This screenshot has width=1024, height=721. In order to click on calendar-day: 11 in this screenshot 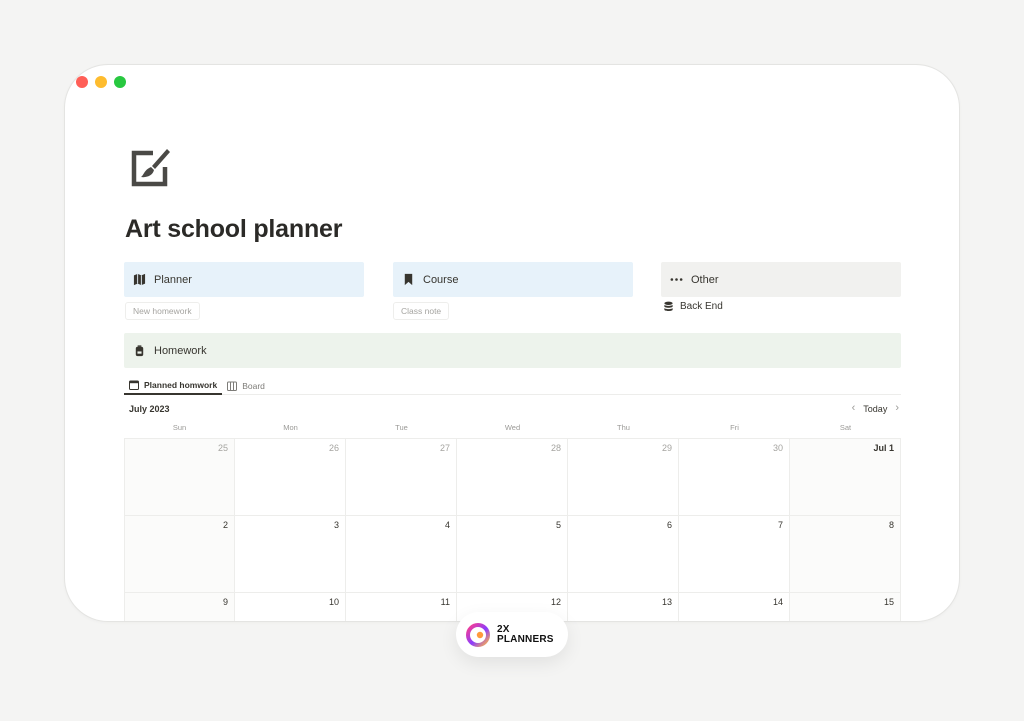, I will do `click(401, 607)`.